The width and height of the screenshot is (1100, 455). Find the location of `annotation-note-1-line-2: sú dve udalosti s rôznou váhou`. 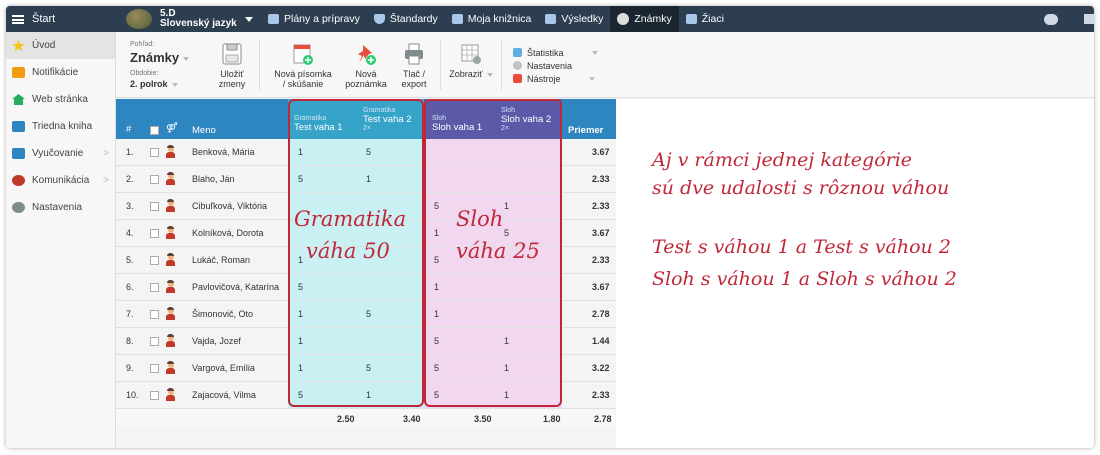

annotation-note-1-line-2: sú dve udalosti s rôznou váhou is located at coordinates (801, 188).